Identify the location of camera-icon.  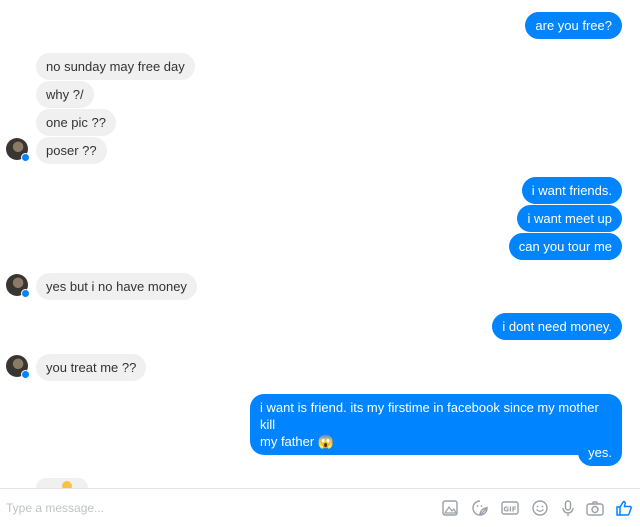
(595, 508).